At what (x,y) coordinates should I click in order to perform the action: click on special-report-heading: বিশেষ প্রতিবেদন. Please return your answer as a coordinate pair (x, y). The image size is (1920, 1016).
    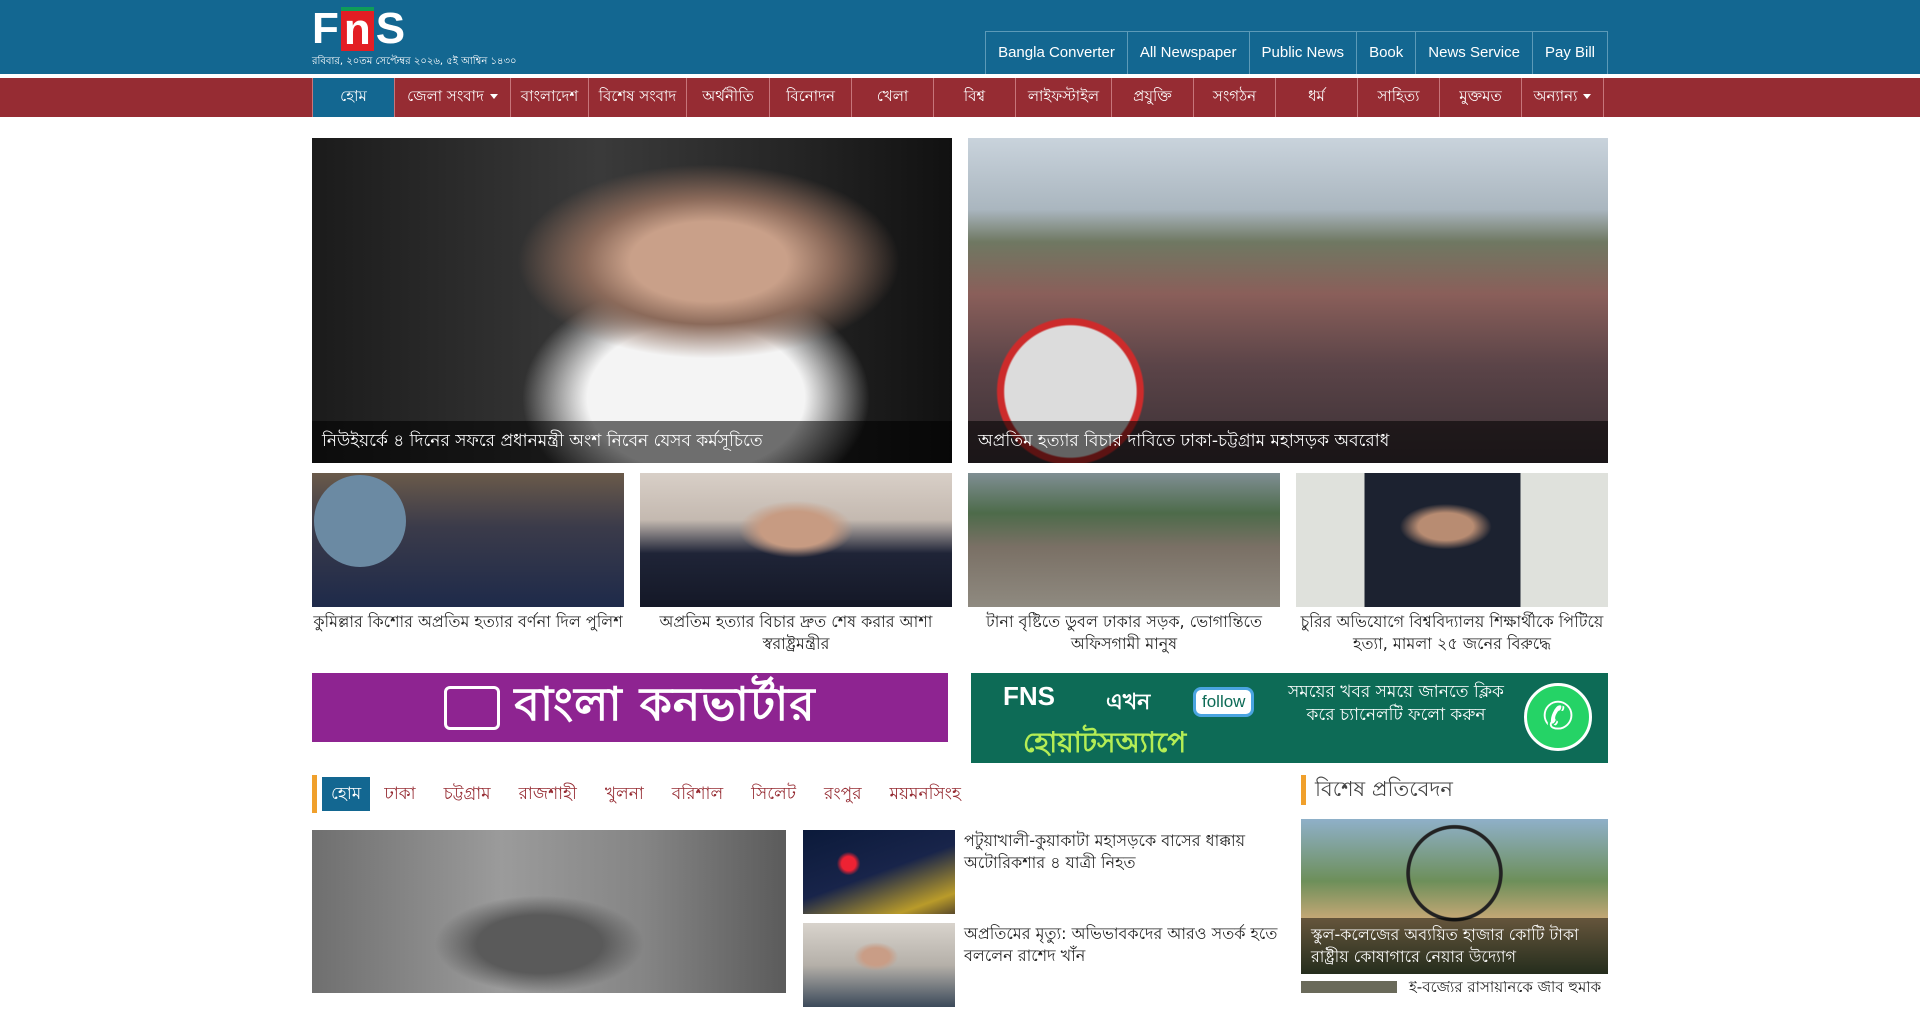
    Looking at the image, I should click on (1377, 790).